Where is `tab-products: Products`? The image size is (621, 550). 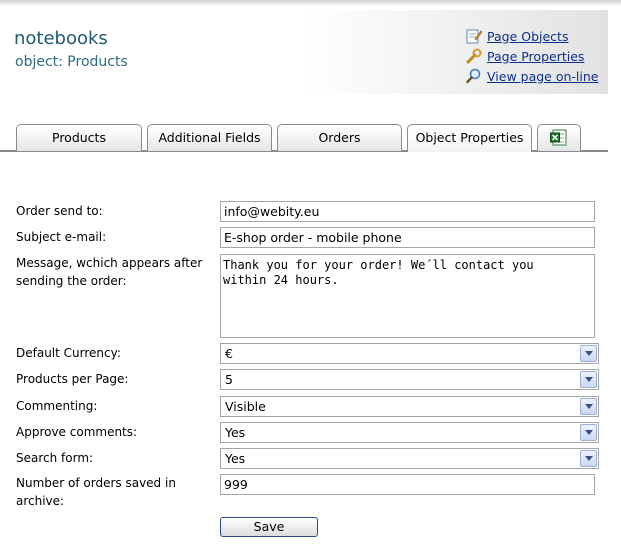
tab-products: Products is located at coordinates (79, 137).